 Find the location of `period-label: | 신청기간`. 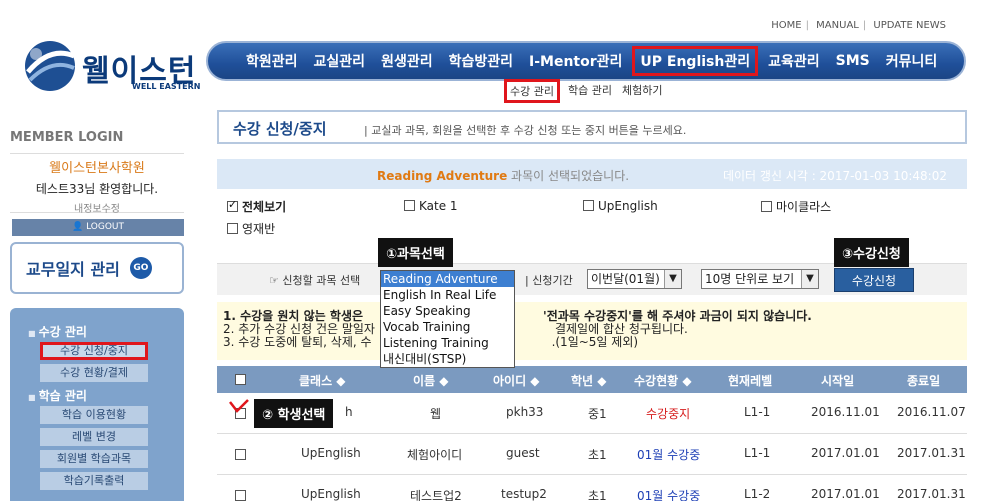

period-label: | 신청기간 is located at coordinates (549, 280).